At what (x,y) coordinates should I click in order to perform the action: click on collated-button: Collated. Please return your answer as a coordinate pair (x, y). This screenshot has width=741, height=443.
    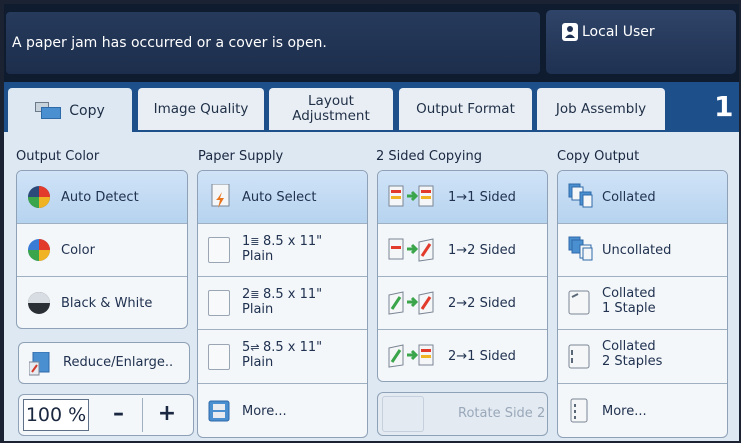
    Looking at the image, I should click on (642, 197).